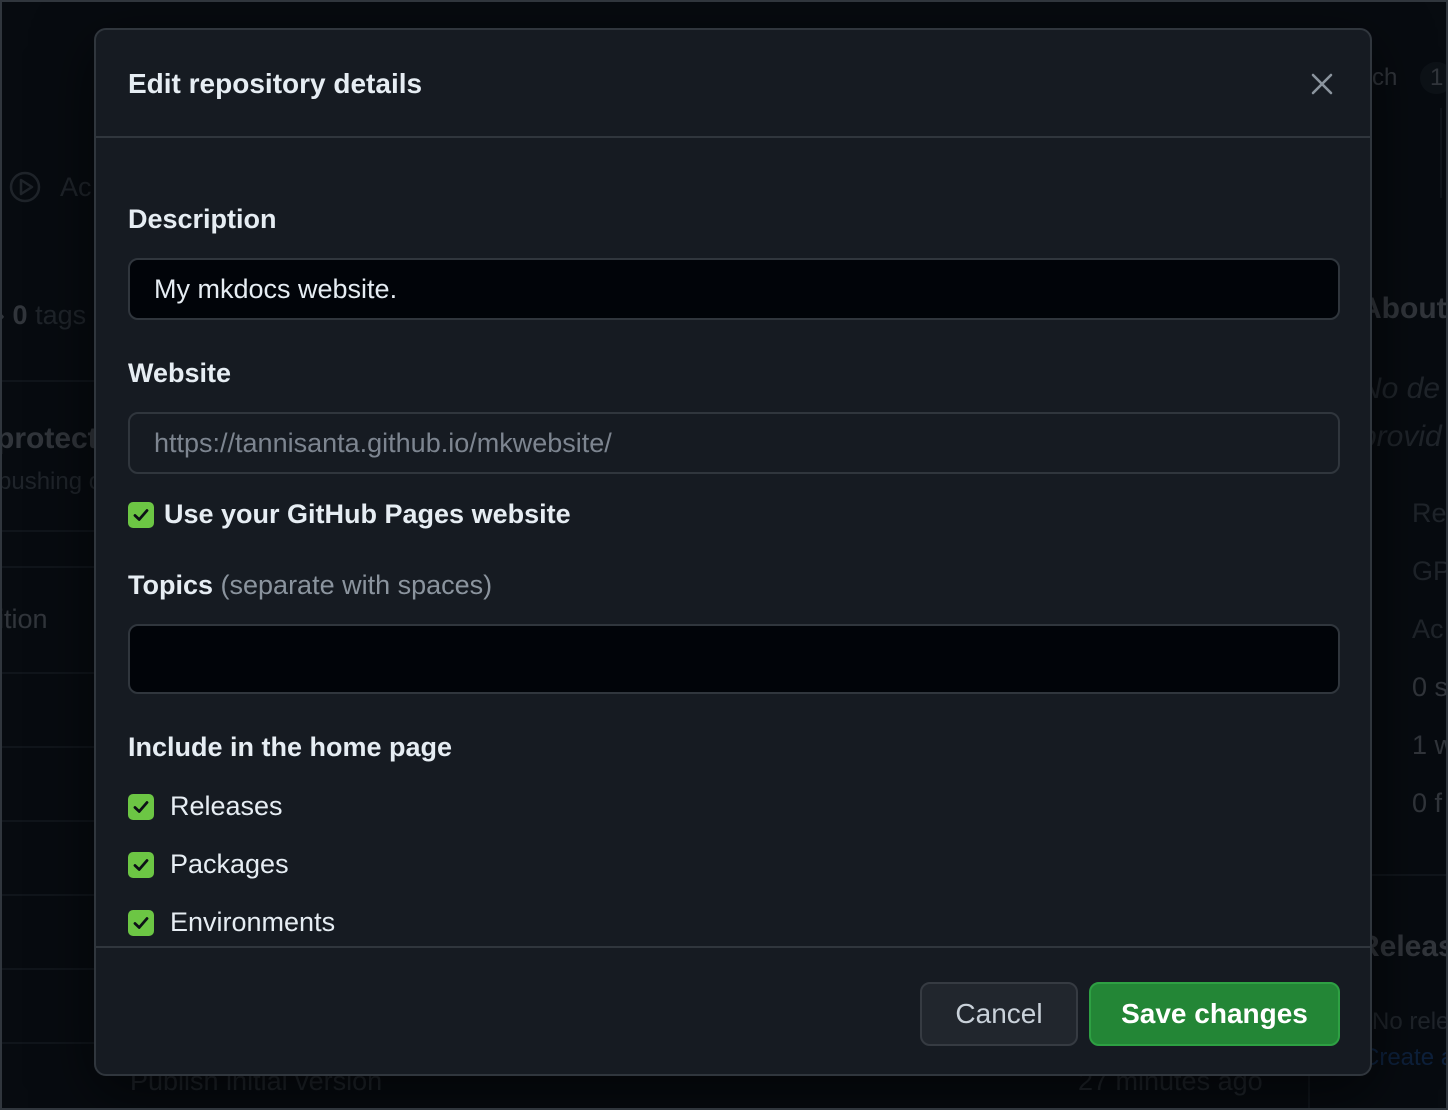  I want to click on releases-checkbox, so click(141, 806).